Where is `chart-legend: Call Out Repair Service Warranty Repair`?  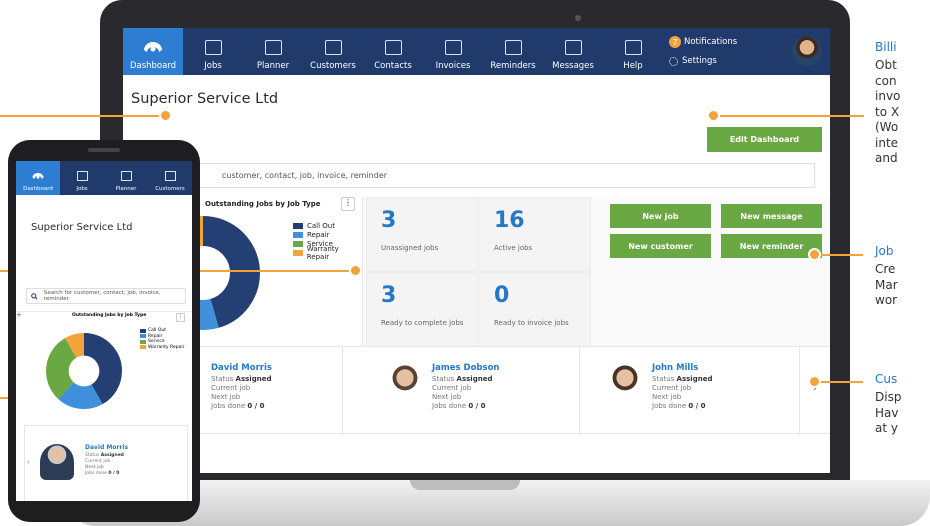
chart-legend: Call Out Repair Service Warranty Repair is located at coordinates (327, 241).